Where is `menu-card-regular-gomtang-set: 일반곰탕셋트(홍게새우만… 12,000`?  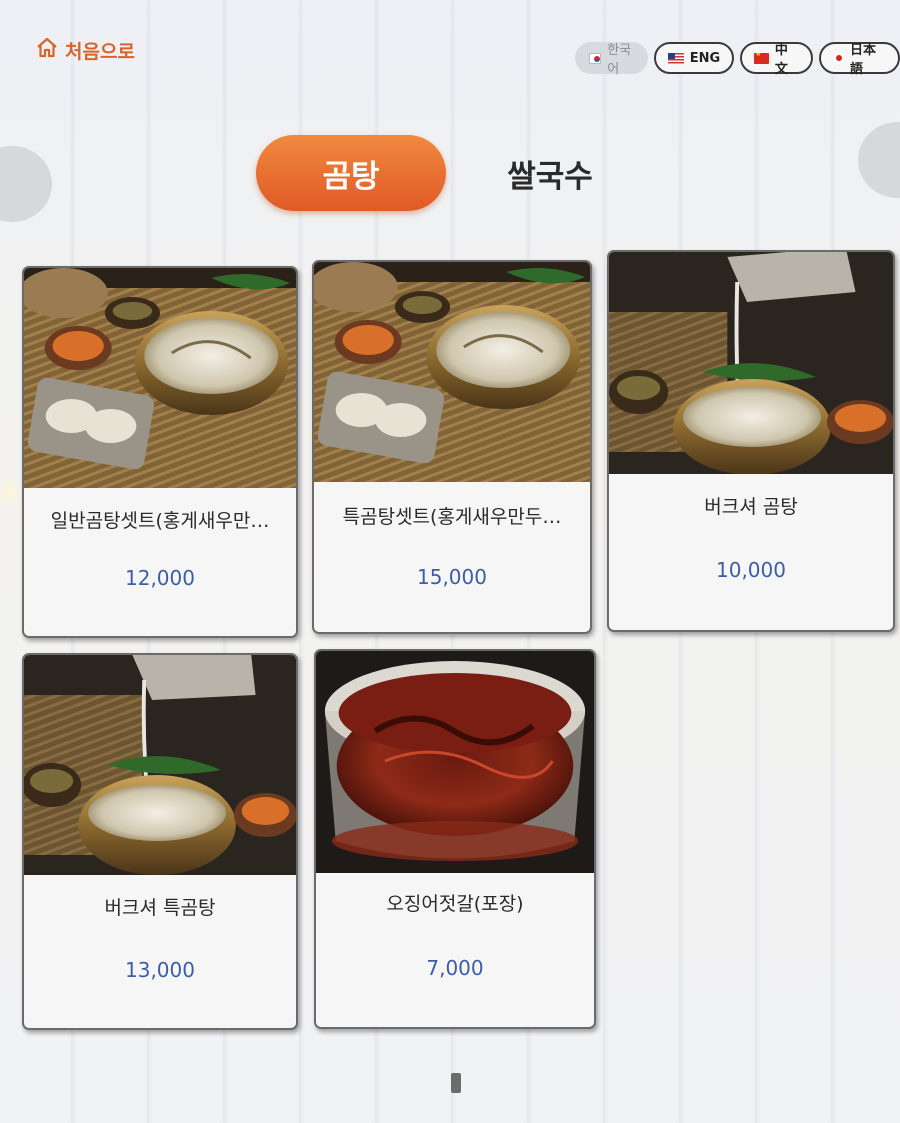 menu-card-regular-gomtang-set: 일반곰탕셋트(홍게새우만… 12,000 is located at coordinates (160, 452).